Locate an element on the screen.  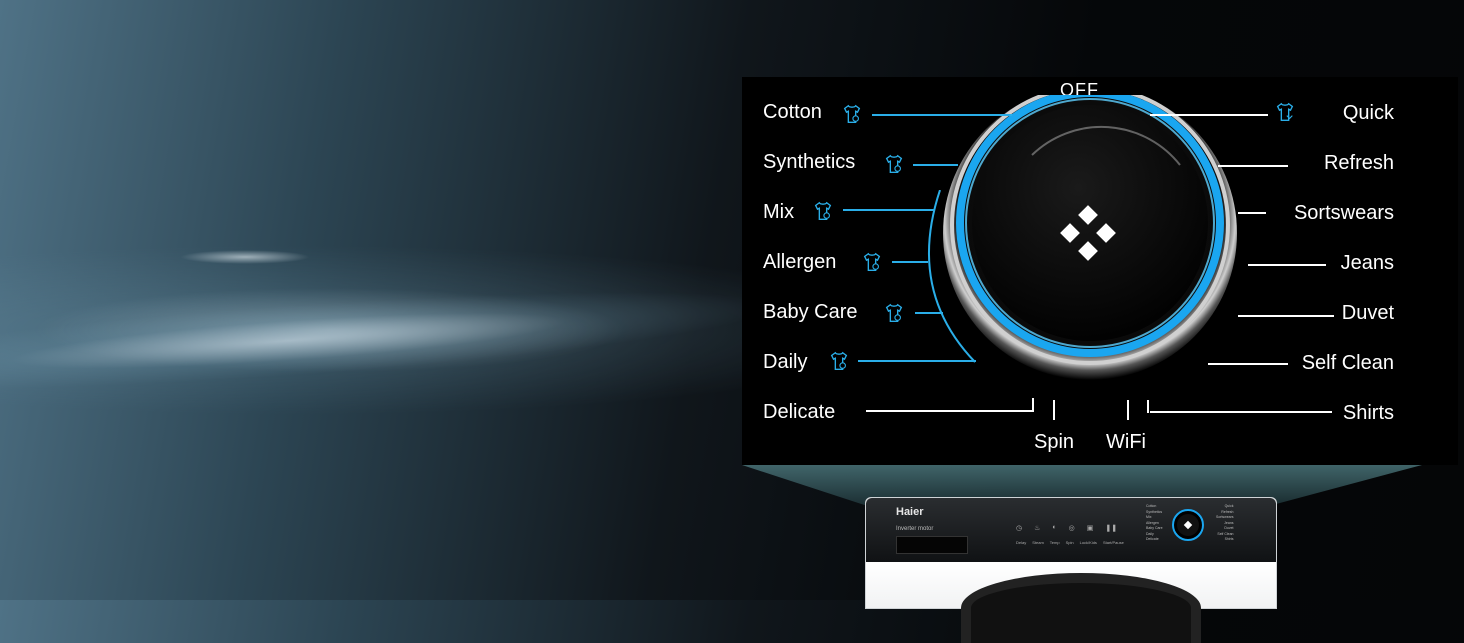
brand-logo: Haier is located at coordinates (910, 512).